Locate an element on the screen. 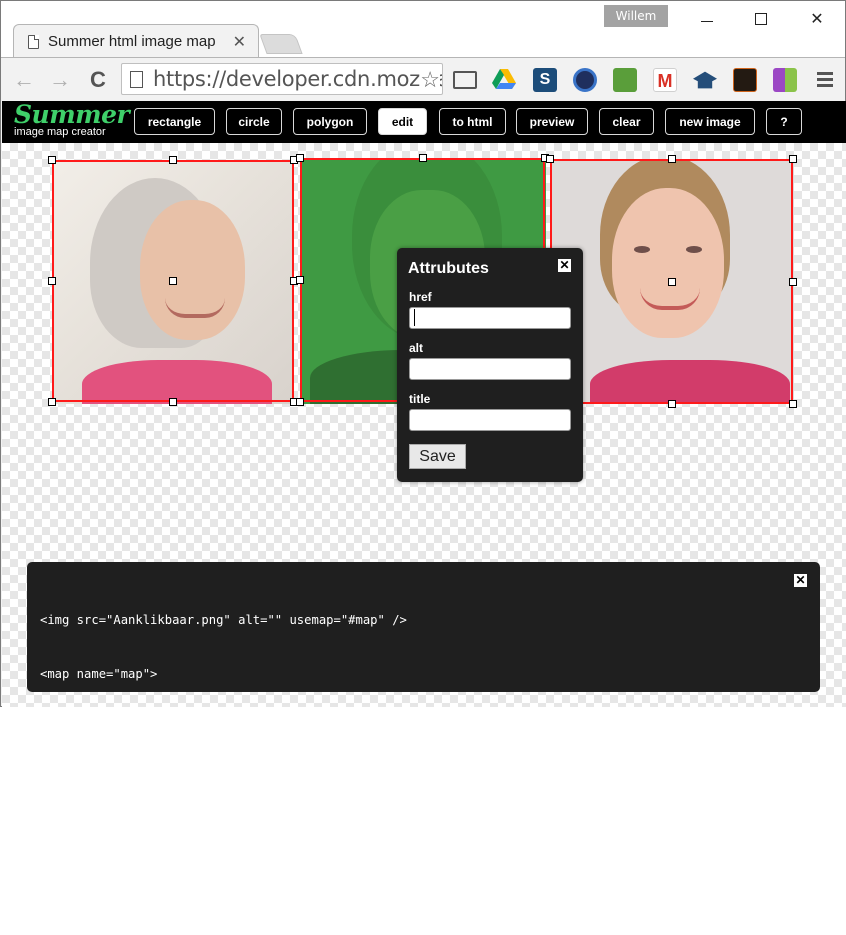 Image resolution: width=846 pixels, height=935 pixels. save-button: Save is located at coordinates (437, 456).